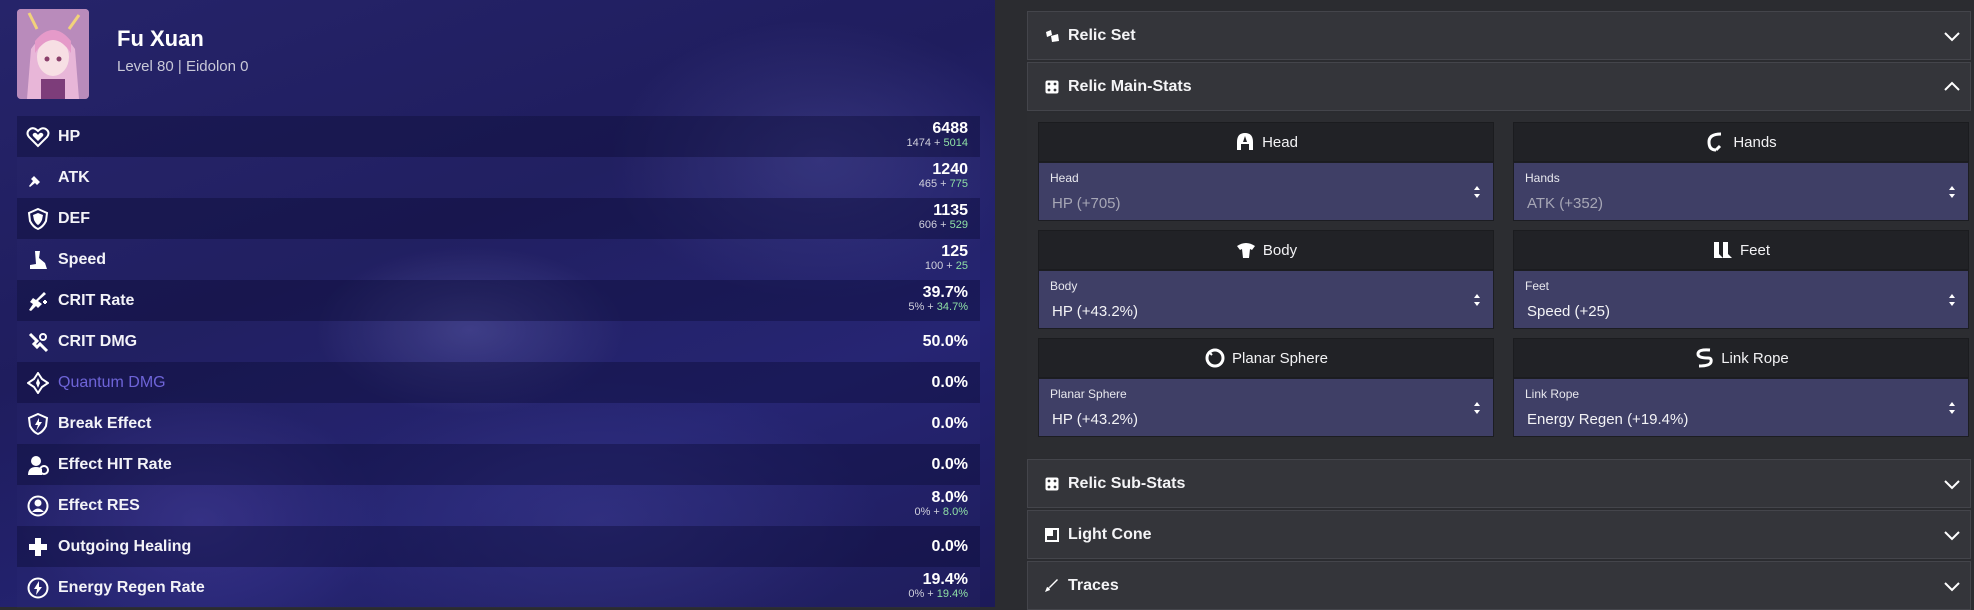 The image size is (1974, 610). What do you see at coordinates (160, 38) in the screenshot?
I see `character-name: Fu Xuan` at bounding box center [160, 38].